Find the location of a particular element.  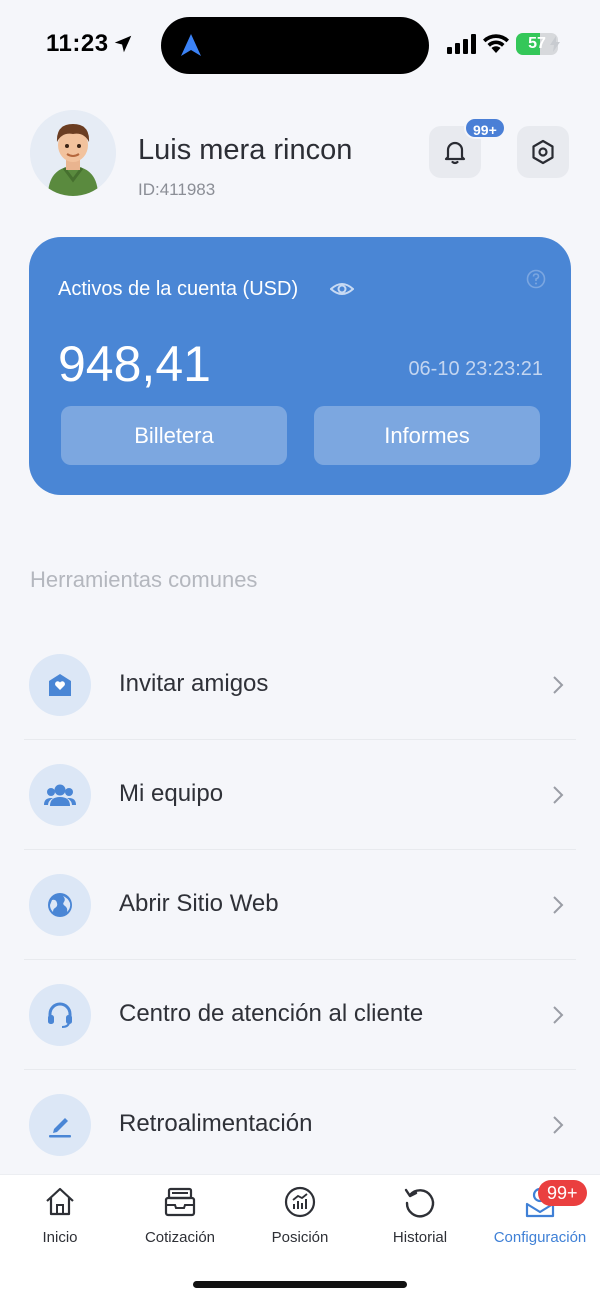

pen-icon is located at coordinates (60, 1125).